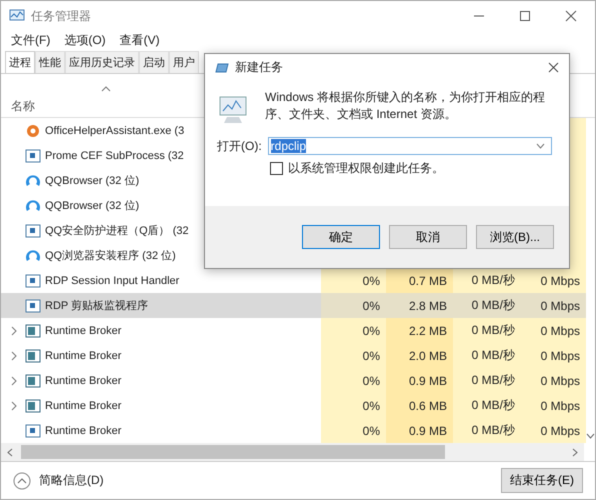 The width and height of the screenshot is (596, 500). I want to click on dropdown-caret-icon, so click(540, 146).